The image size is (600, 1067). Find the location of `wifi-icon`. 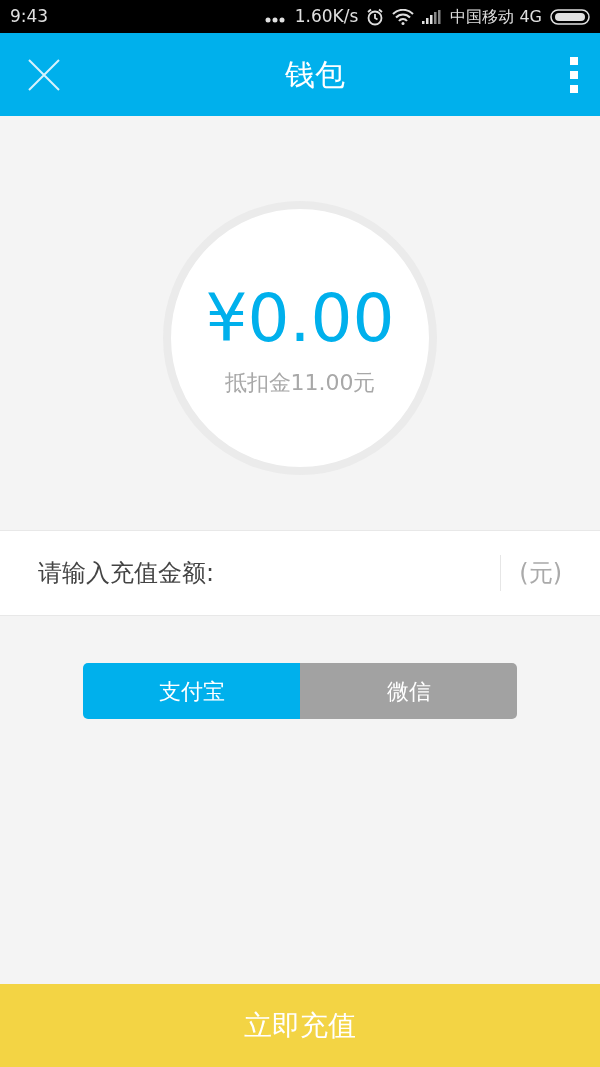

wifi-icon is located at coordinates (403, 16).